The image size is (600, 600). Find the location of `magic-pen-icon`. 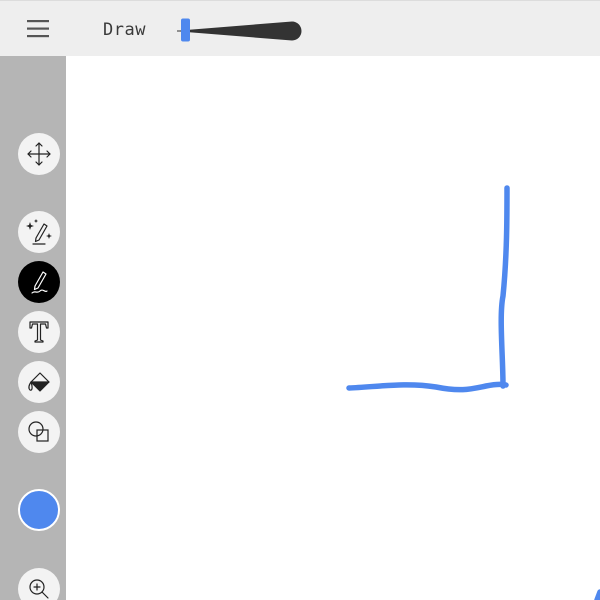

magic-pen-icon is located at coordinates (39, 232).